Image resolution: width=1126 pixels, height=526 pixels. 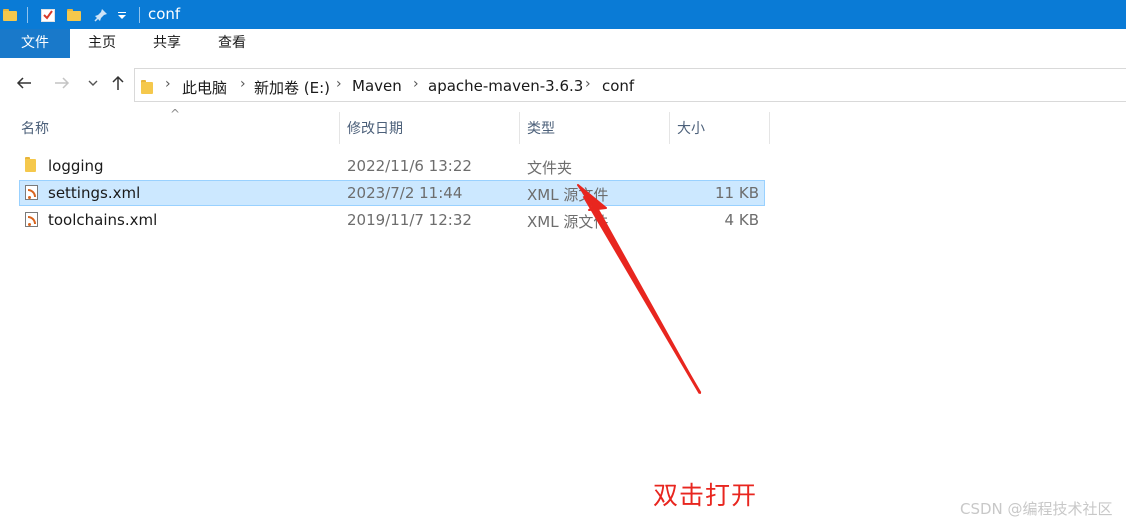 What do you see at coordinates (1036, 509) in the screenshot?
I see `watermark: CSDN @编程技术社区` at bounding box center [1036, 509].